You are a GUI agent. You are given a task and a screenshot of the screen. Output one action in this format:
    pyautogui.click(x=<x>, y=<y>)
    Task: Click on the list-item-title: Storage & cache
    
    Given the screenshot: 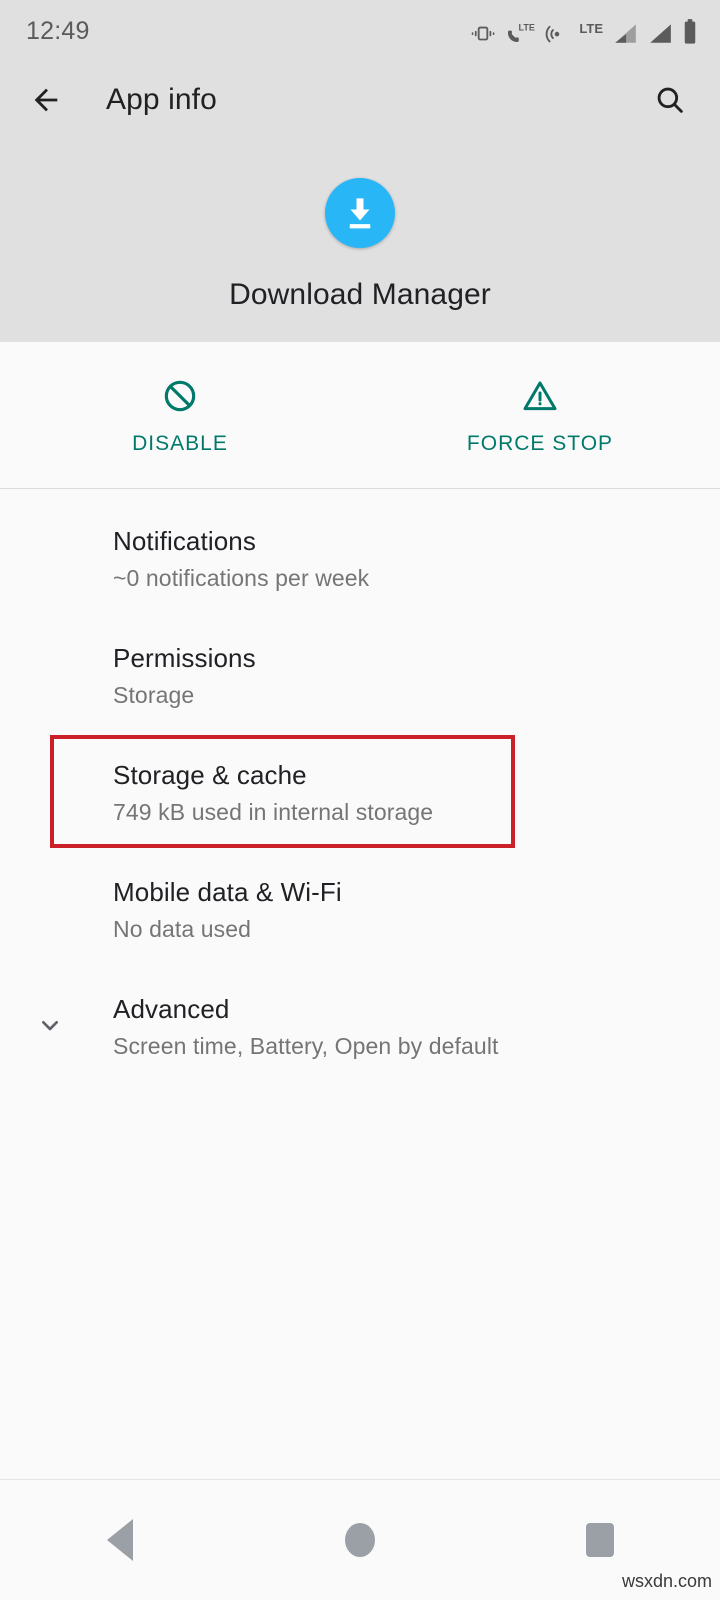 What is the action you would take?
    pyautogui.click(x=210, y=775)
    